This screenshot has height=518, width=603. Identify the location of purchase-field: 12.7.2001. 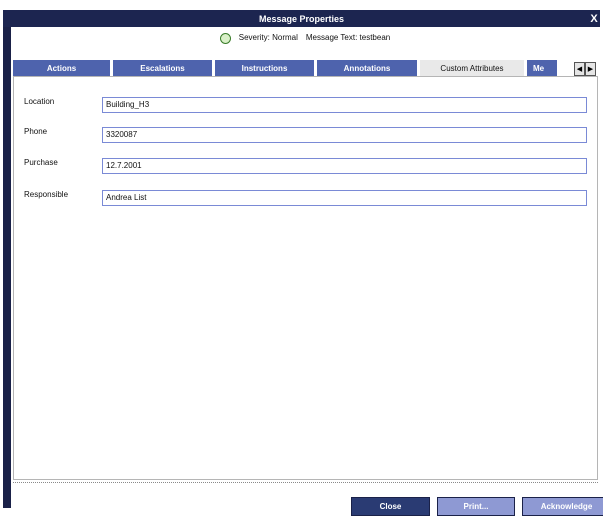
(344, 166).